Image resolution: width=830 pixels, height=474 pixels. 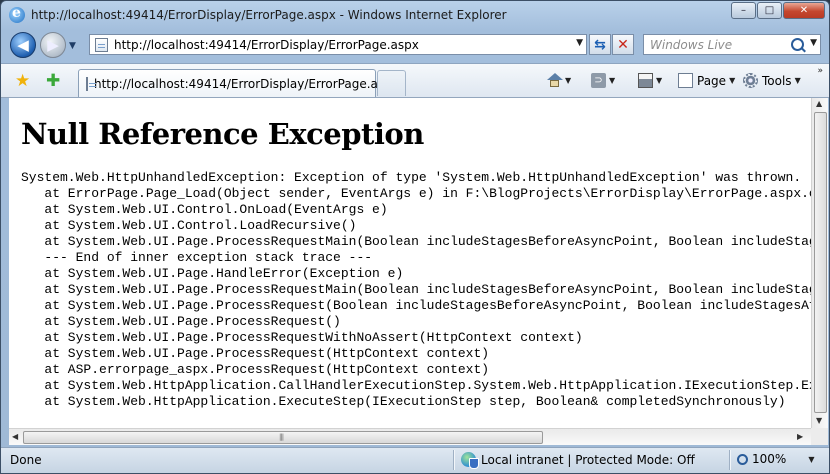 What do you see at coordinates (391, 83) in the screenshot?
I see `new-tab-button` at bounding box center [391, 83].